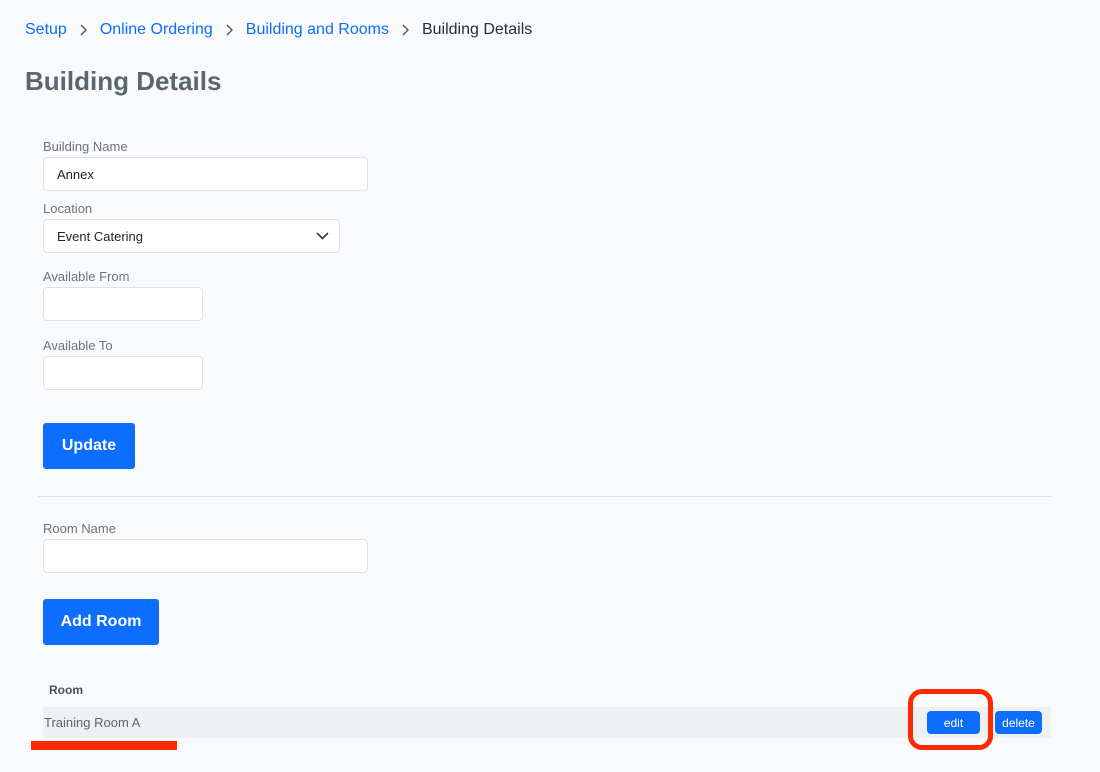 The height and width of the screenshot is (772, 1100). Describe the element at coordinates (123, 373) in the screenshot. I see `available-to-input` at that location.